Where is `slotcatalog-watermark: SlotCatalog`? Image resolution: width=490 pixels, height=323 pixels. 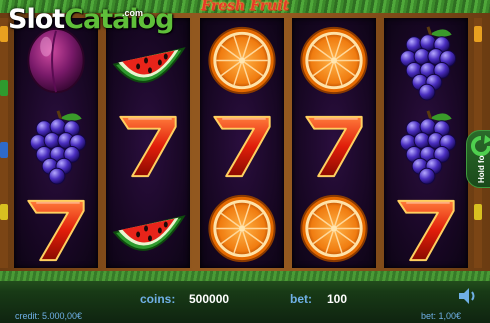
slotcatalog-watermark: SlotCatalog is located at coordinates (91, 19).